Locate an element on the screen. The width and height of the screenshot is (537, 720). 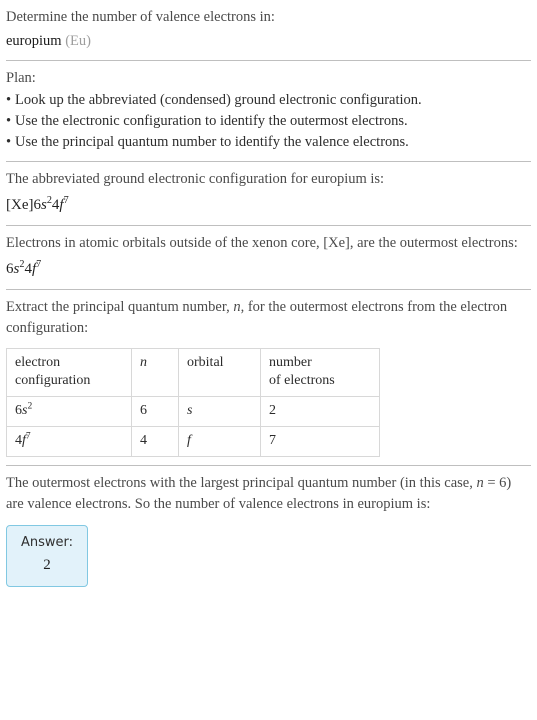
answer-row: Answer: 2 is located at coordinates (268, 551).